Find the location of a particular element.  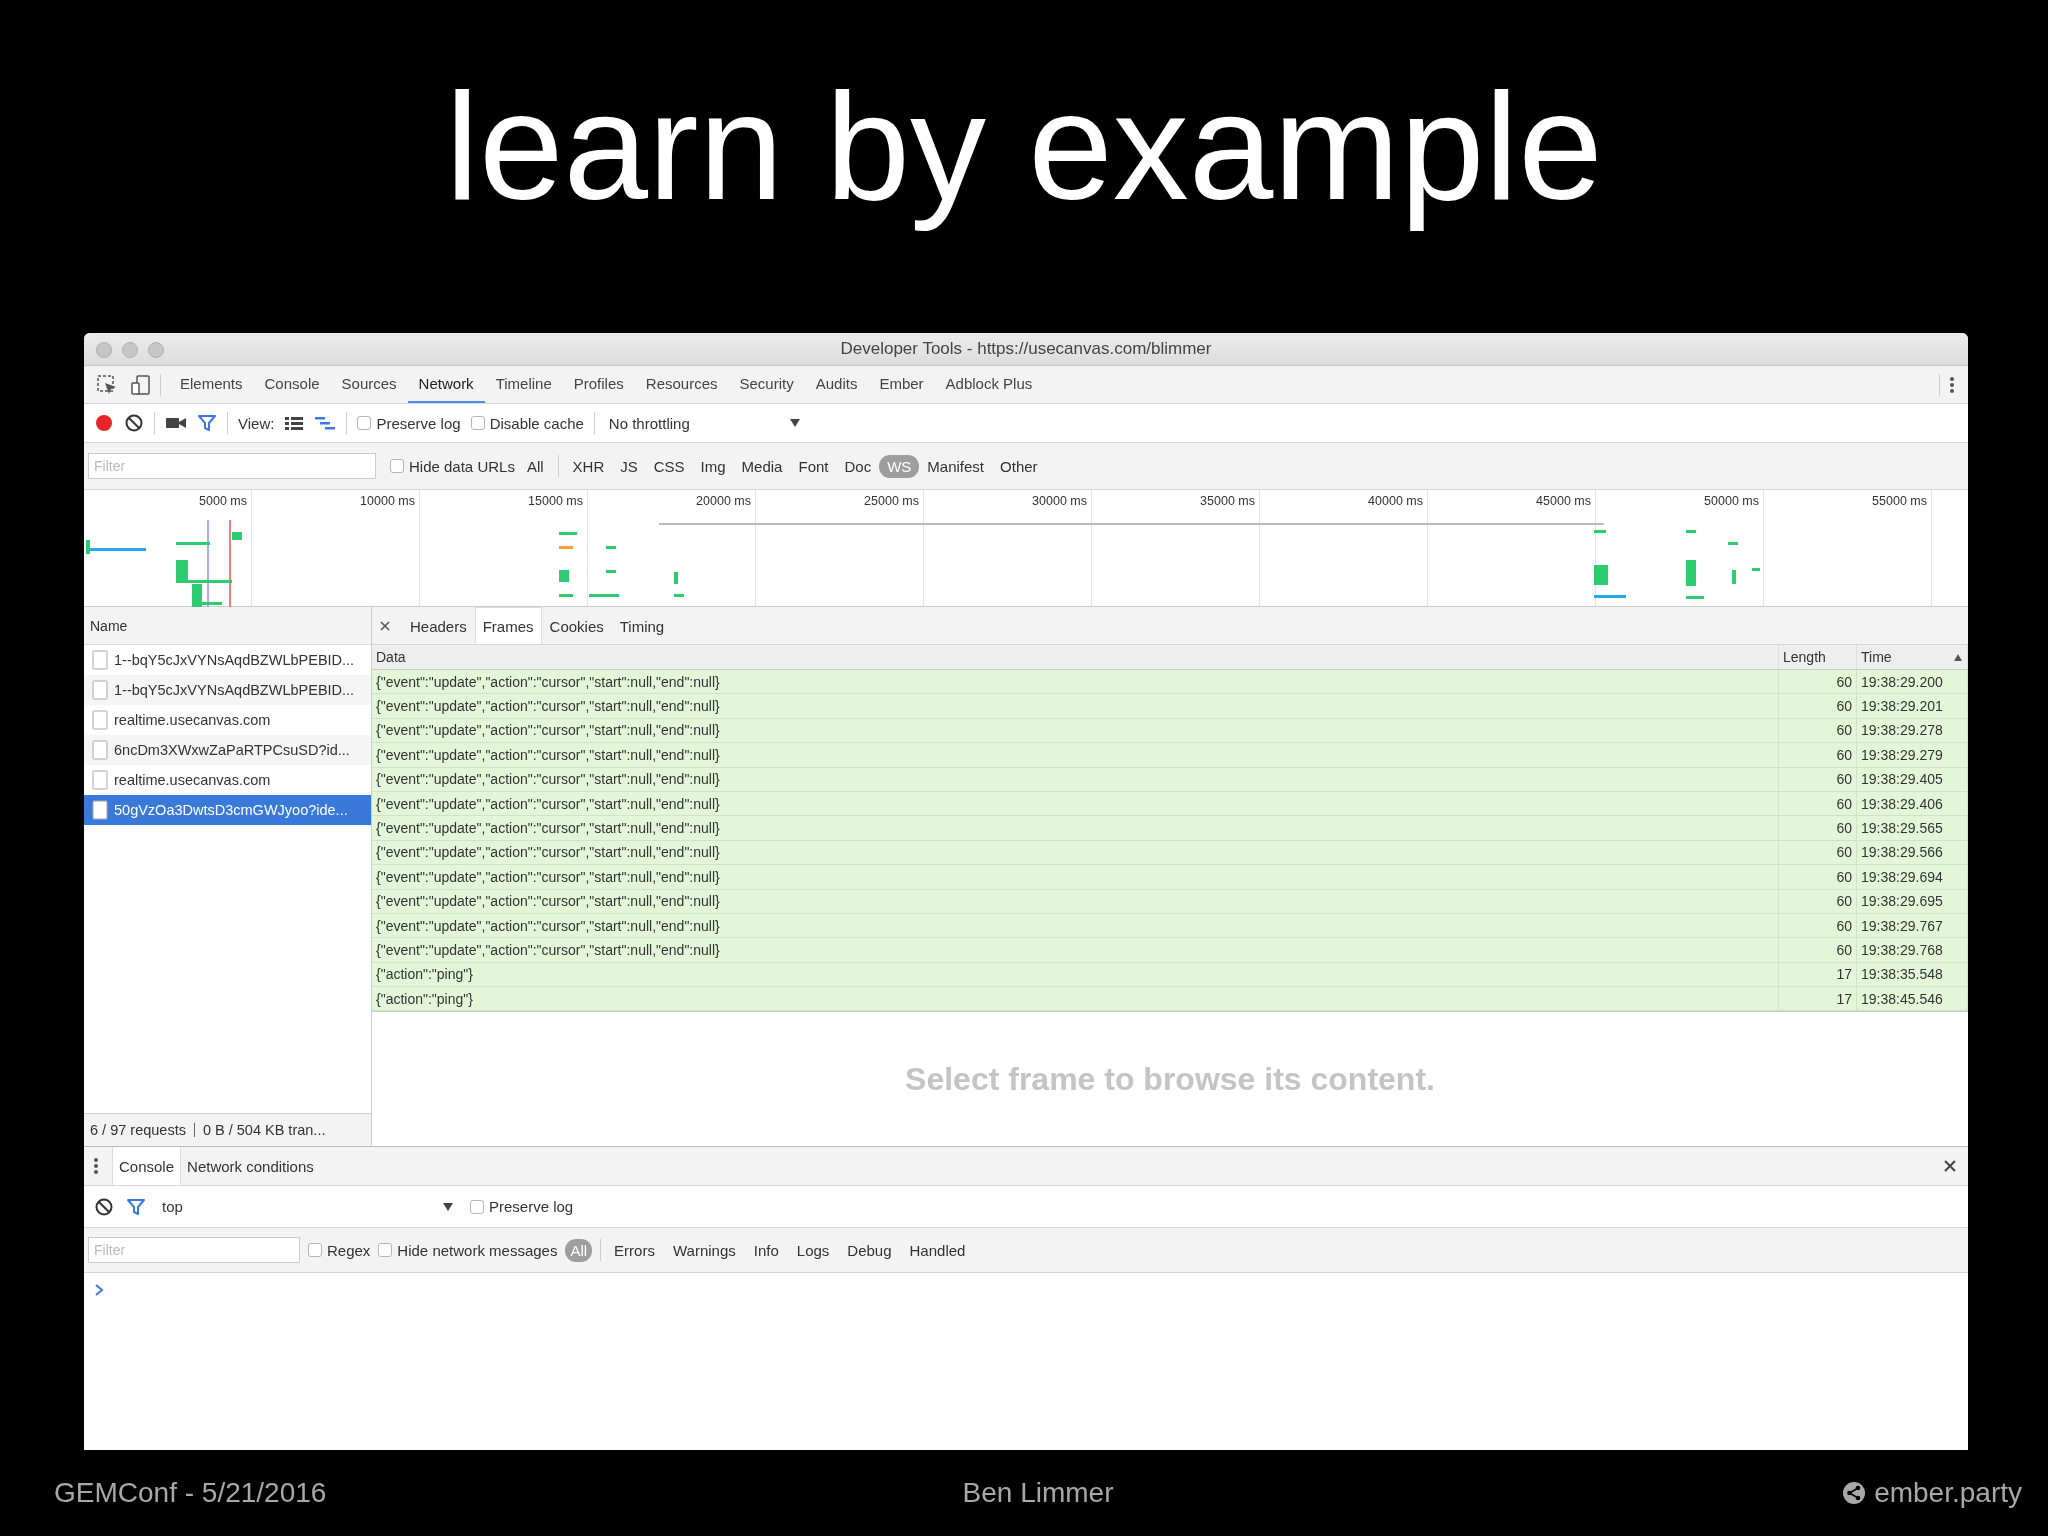

share-icon is located at coordinates (1854, 1493).